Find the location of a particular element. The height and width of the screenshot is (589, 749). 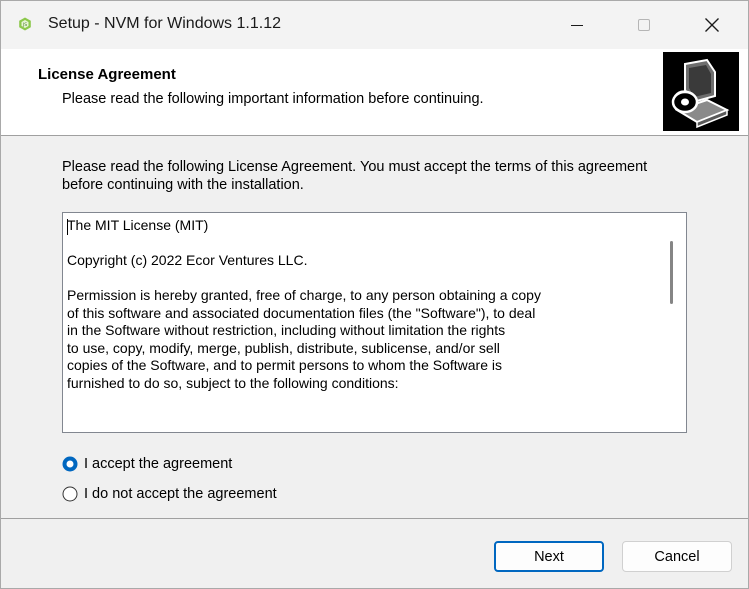

text-cursor is located at coordinates (67, 227).